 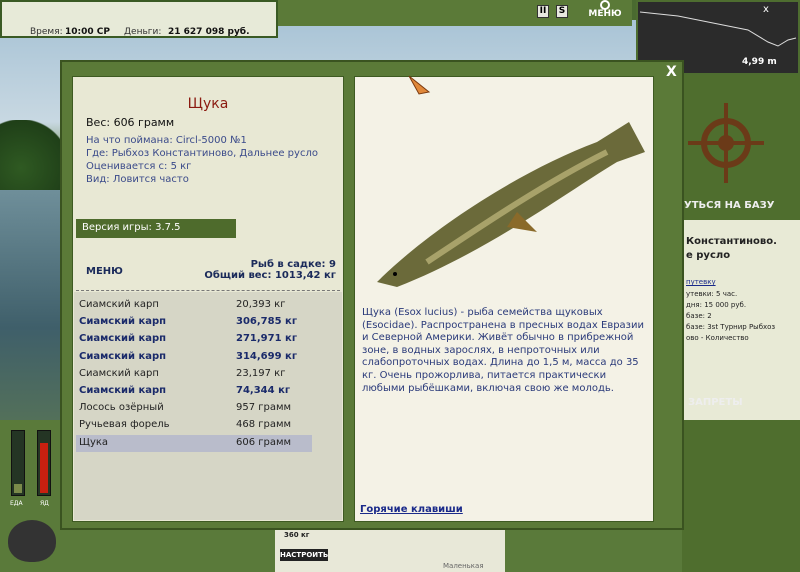 What do you see at coordinates (194, 408) in the screenshot?
I see `table-row: Лосось озёрный 957 грамм` at bounding box center [194, 408].